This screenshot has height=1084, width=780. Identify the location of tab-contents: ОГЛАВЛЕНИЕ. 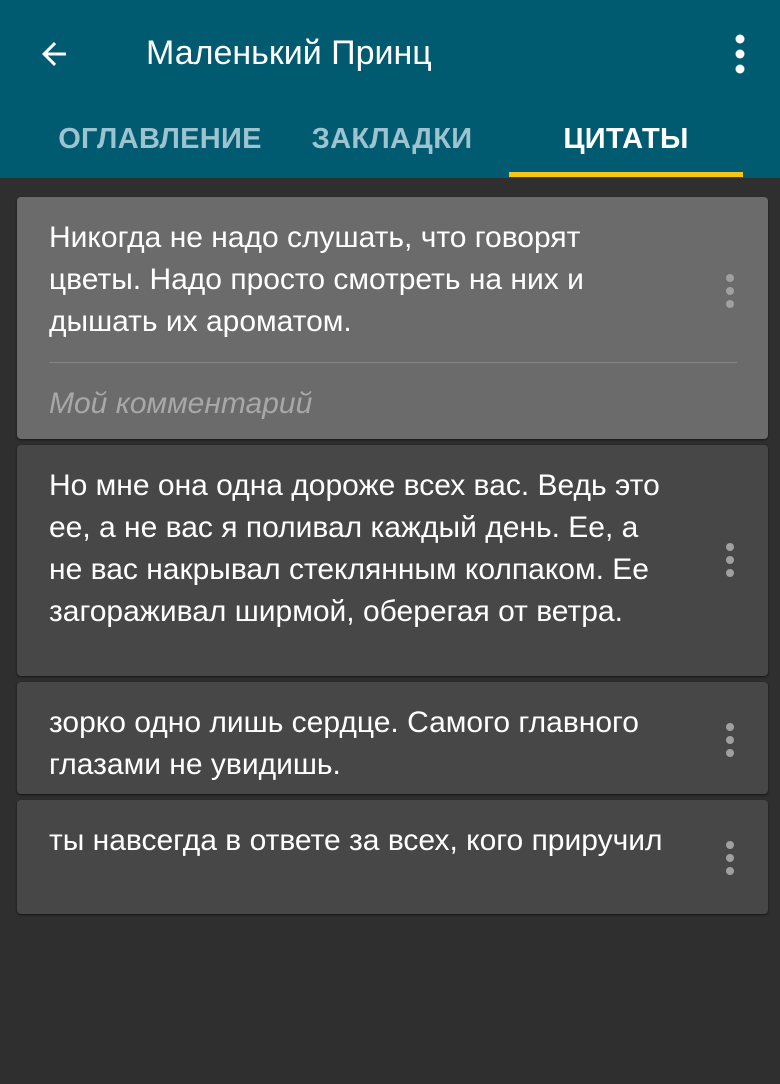
(160, 139).